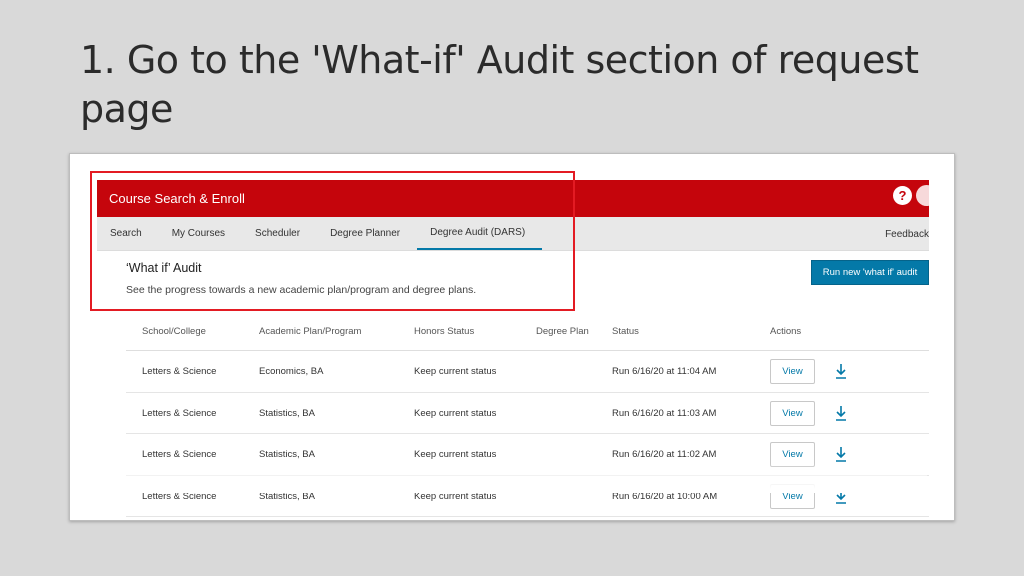 The image size is (1024, 576). I want to click on header-plan: Academic Plan/Program, so click(310, 331).